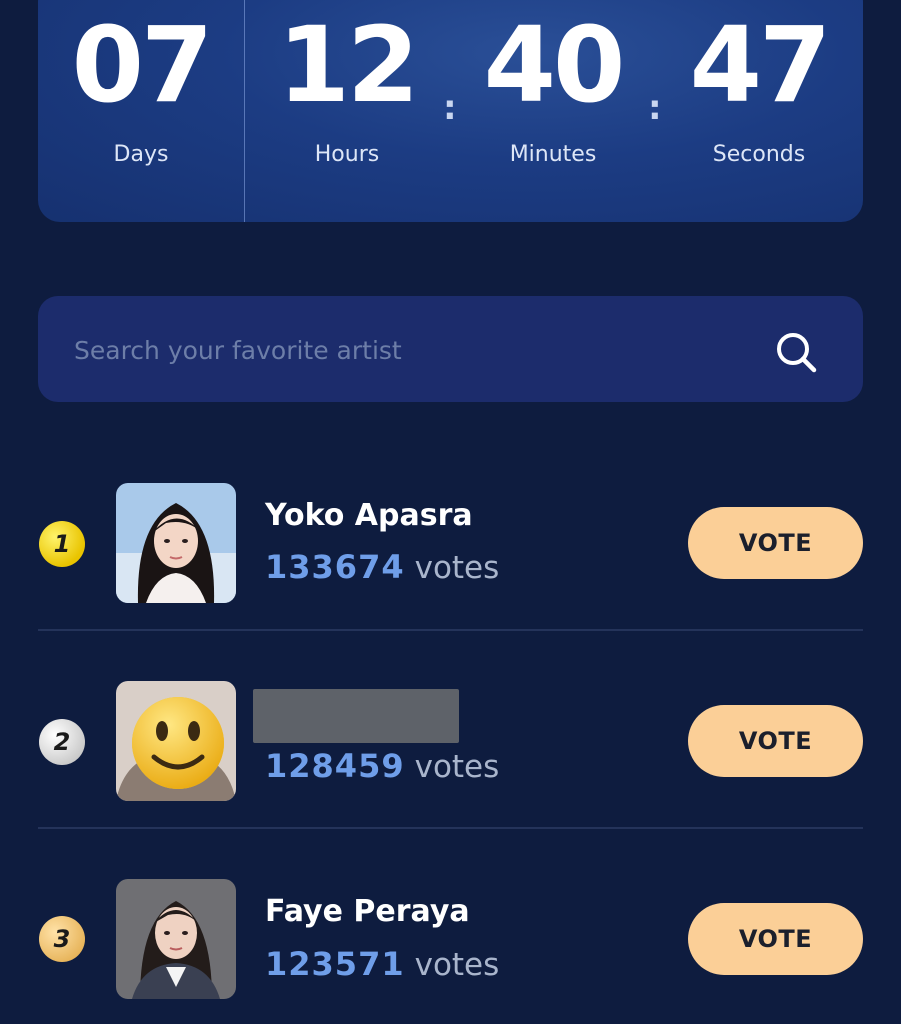  What do you see at coordinates (62, 939) in the screenshot?
I see `rank-badge-3: 3` at bounding box center [62, 939].